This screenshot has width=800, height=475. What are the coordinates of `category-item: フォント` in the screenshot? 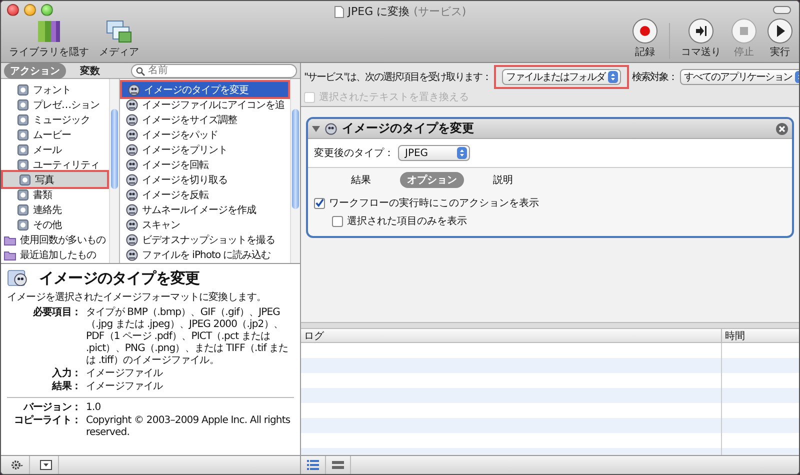 It's located at (55, 89).